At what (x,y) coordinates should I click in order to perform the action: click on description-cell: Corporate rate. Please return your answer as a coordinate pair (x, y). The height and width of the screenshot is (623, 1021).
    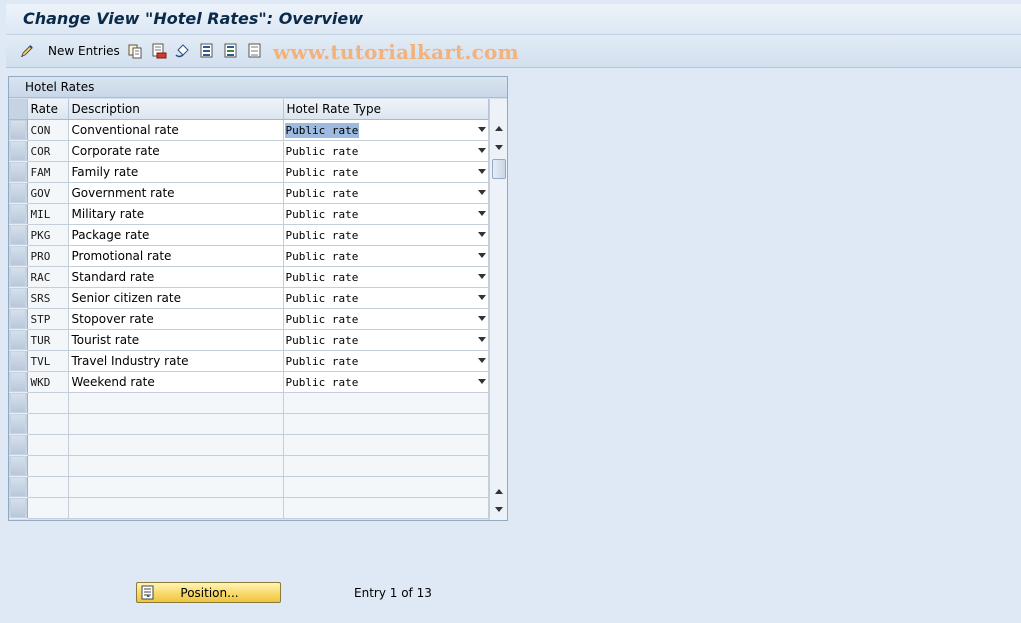
    Looking at the image, I should click on (176, 151).